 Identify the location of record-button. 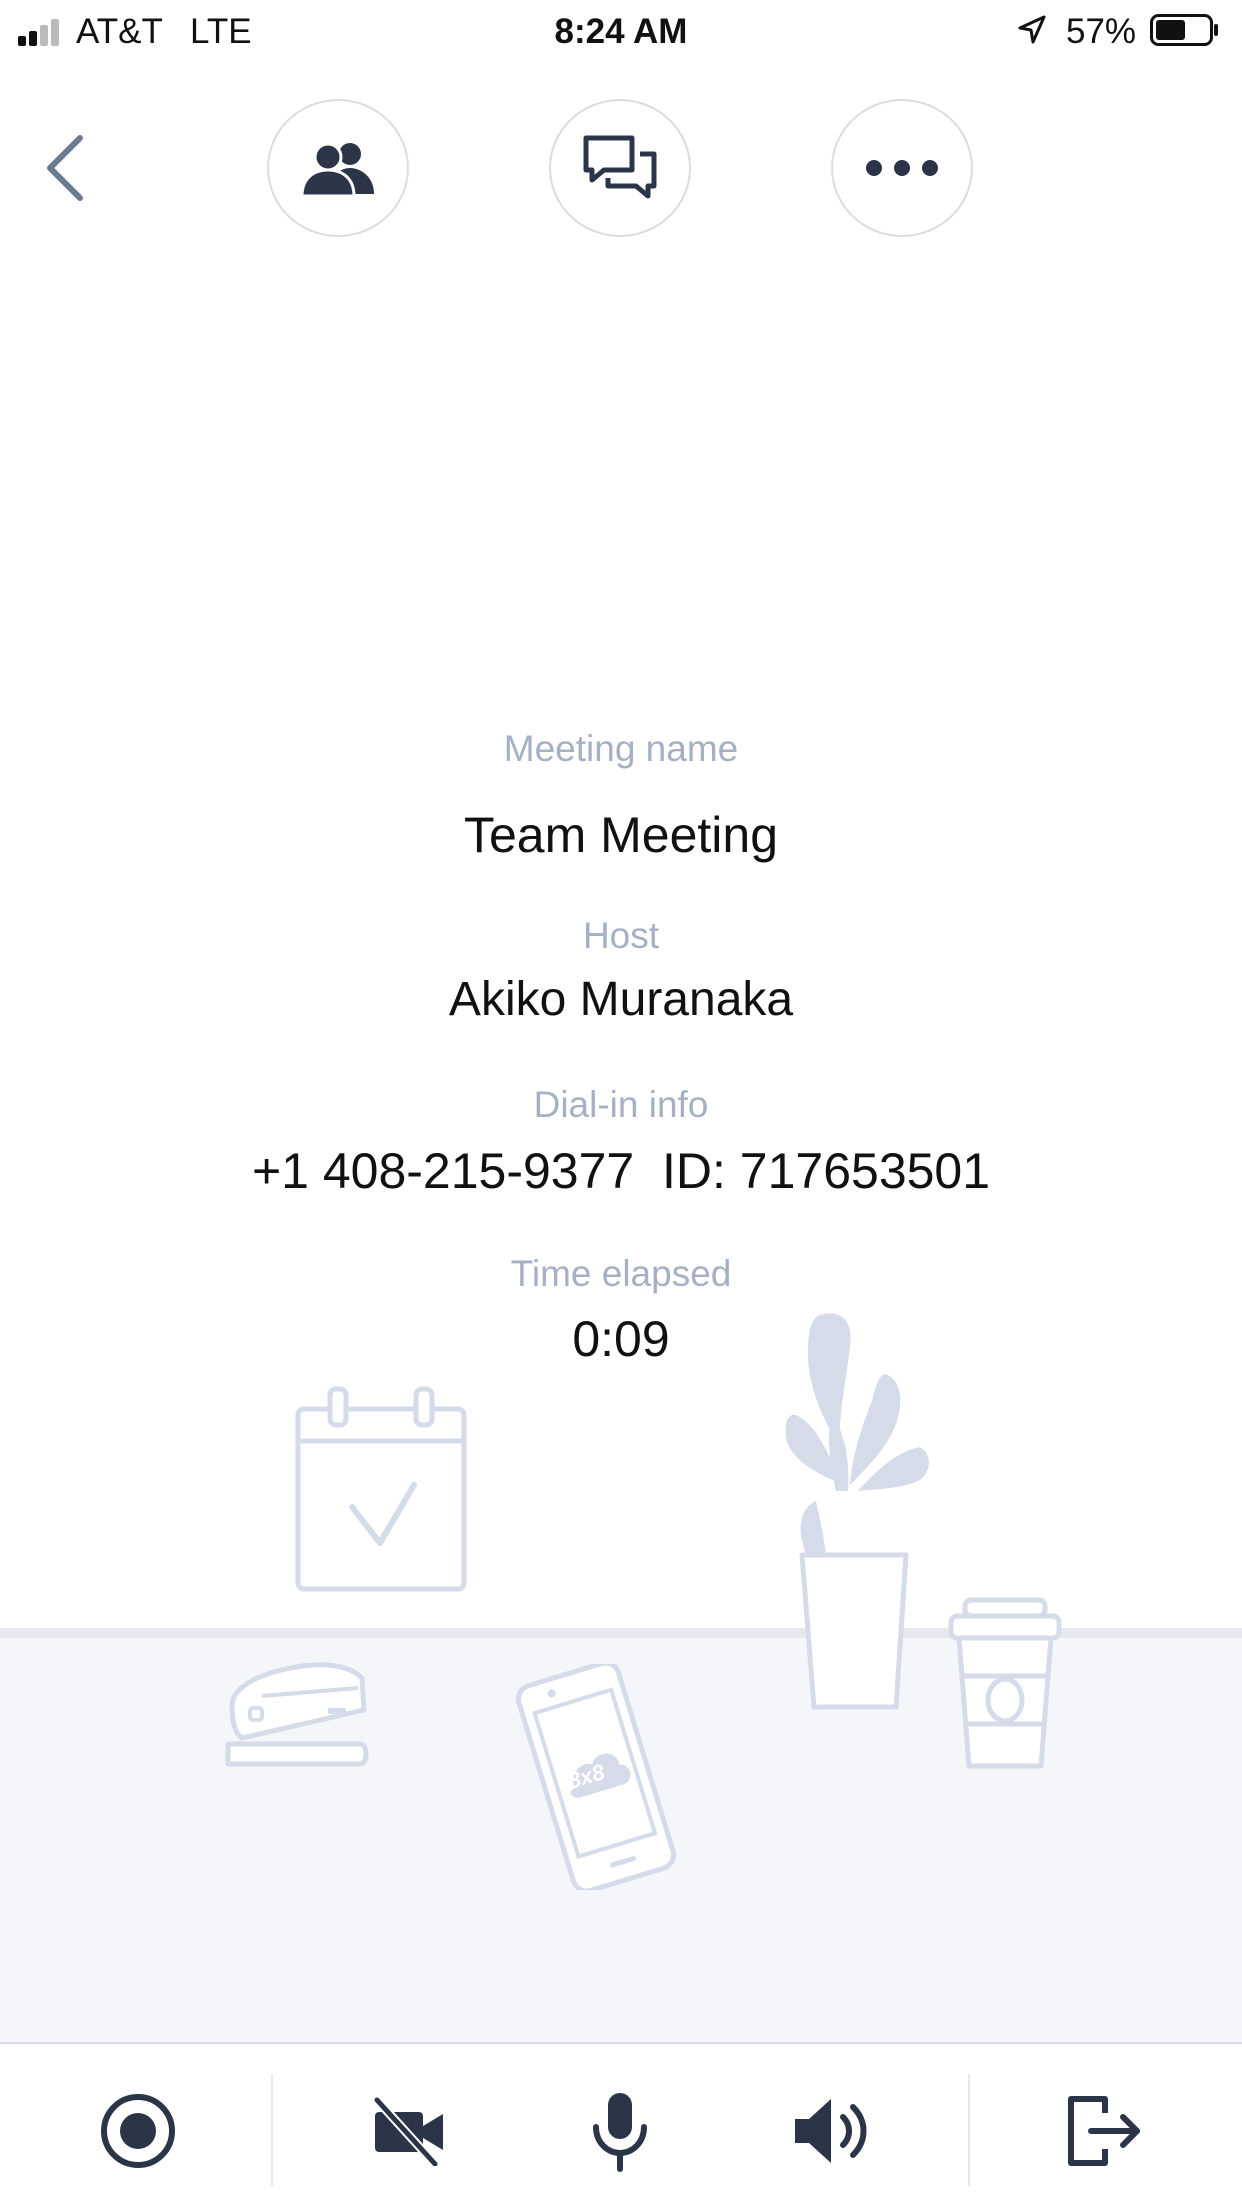
(138, 2131).